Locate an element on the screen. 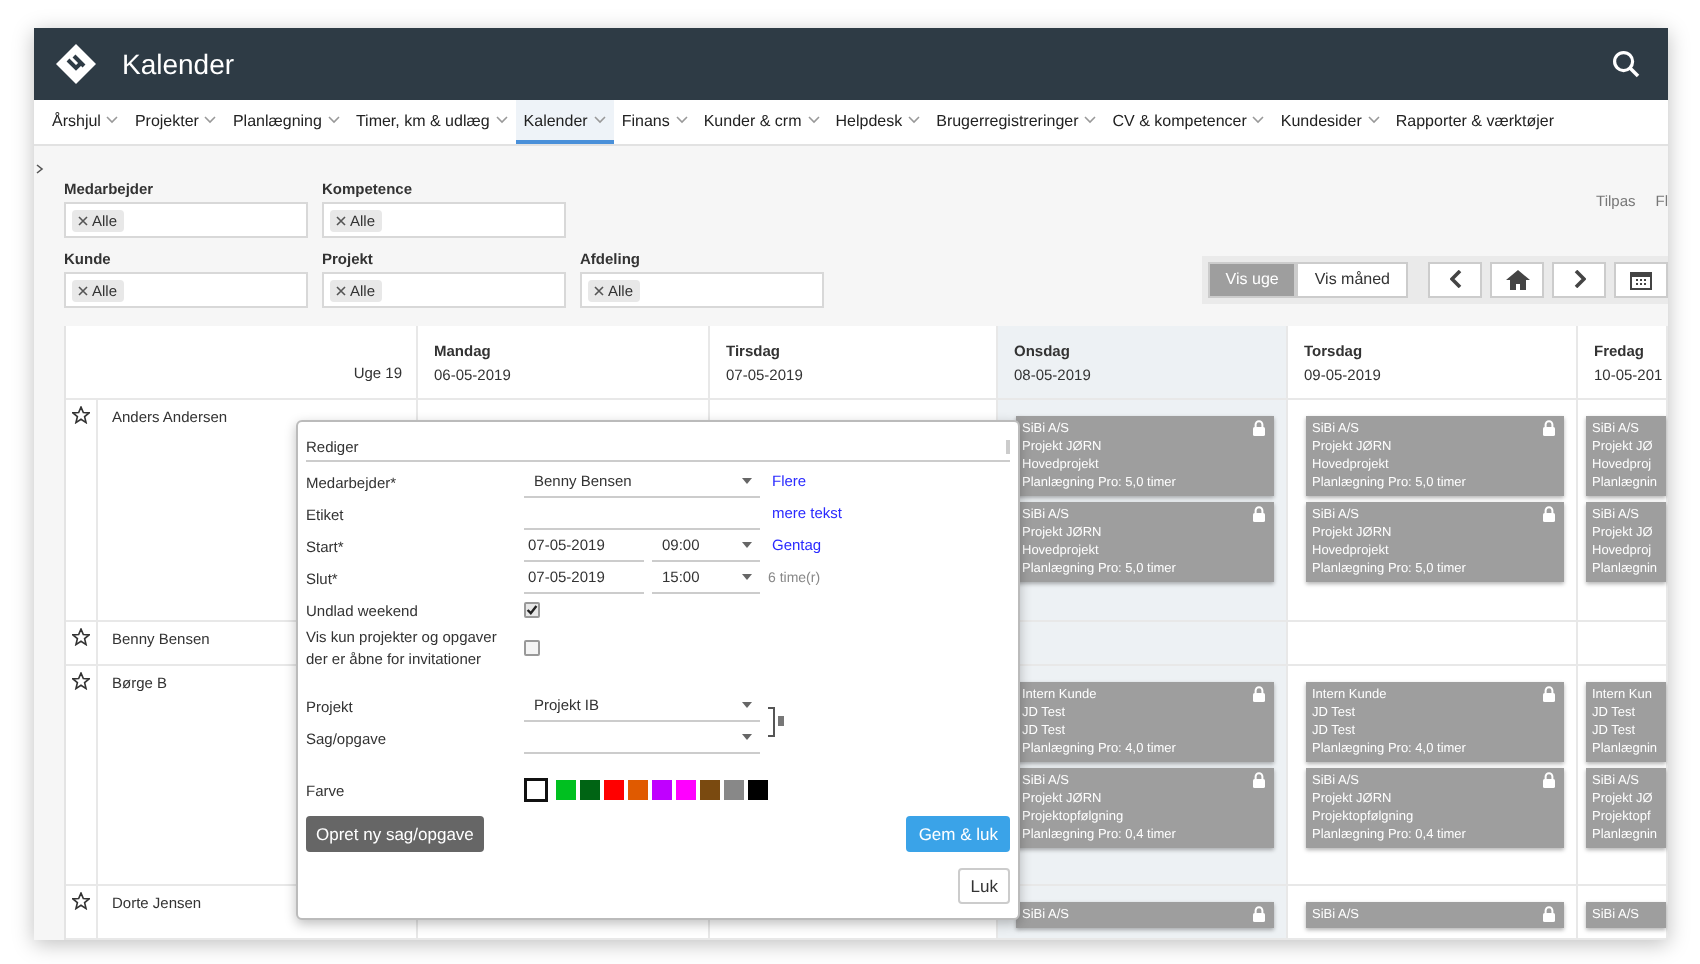 This screenshot has height=964, width=1700. nav-tab: Timer, km & udlæg is located at coordinates (431, 122).